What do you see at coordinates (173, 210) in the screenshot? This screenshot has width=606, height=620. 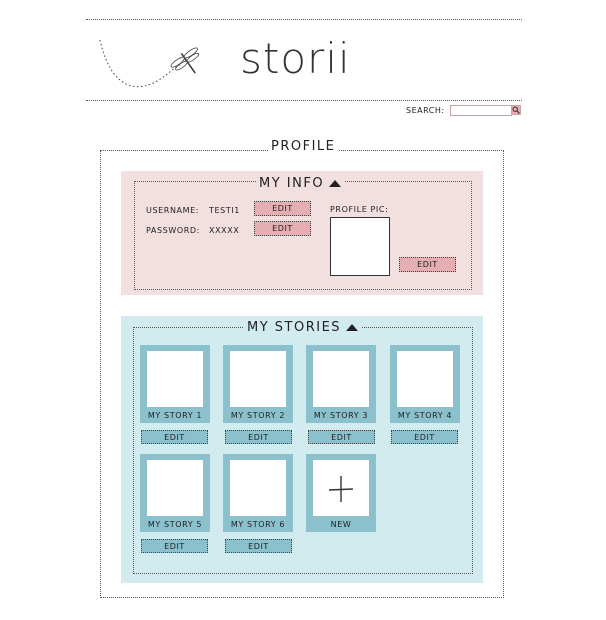 I see `username-label: USERNAME:` at bounding box center [173, 210].